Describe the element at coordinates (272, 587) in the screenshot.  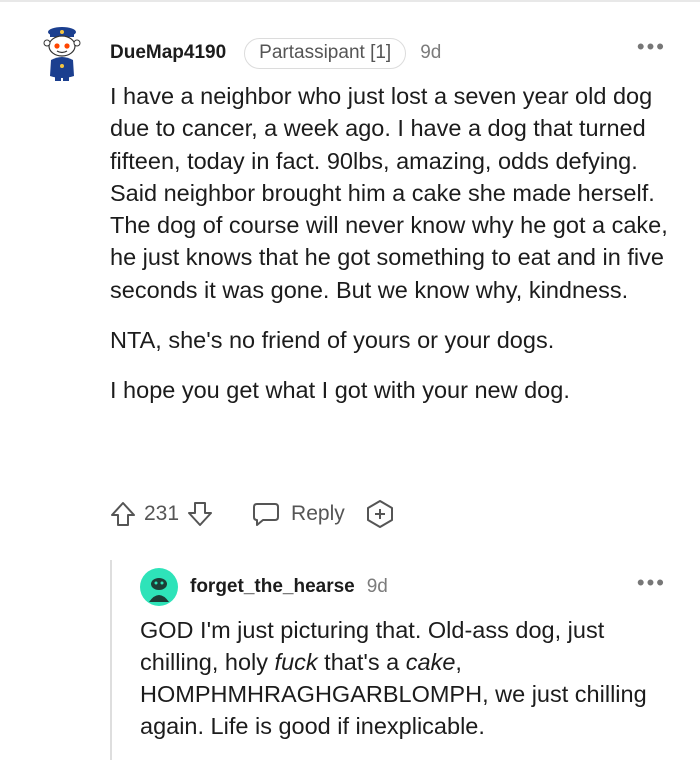
I see `username: forget_the_hearse` at that location.